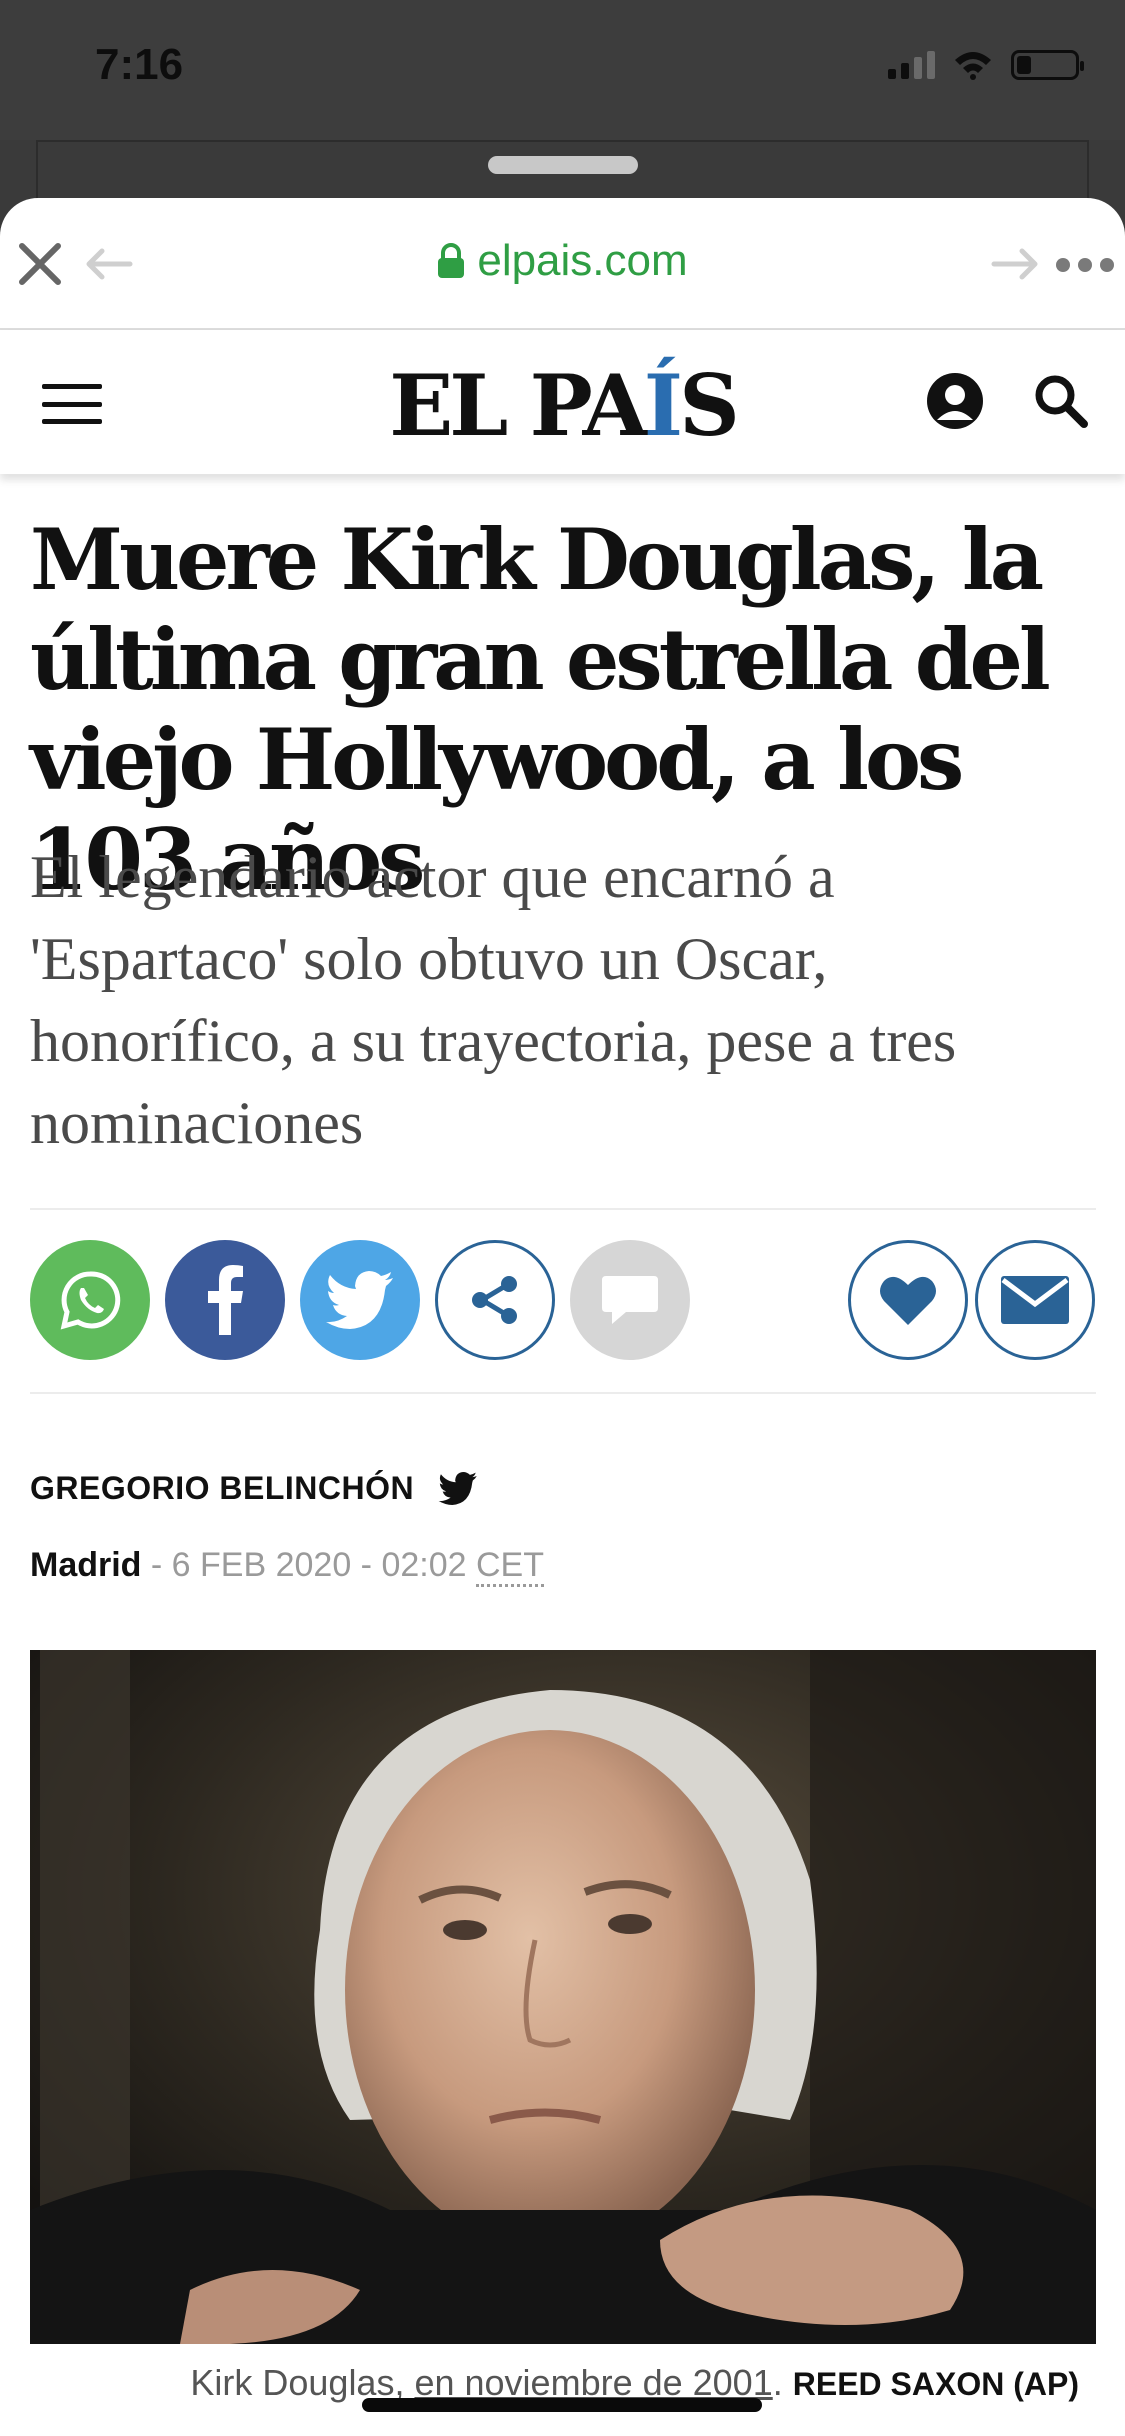  What do you see at coordinates (451, 260) in the screenshot?
I see `lock-icon` at bounding box center [451, 260].